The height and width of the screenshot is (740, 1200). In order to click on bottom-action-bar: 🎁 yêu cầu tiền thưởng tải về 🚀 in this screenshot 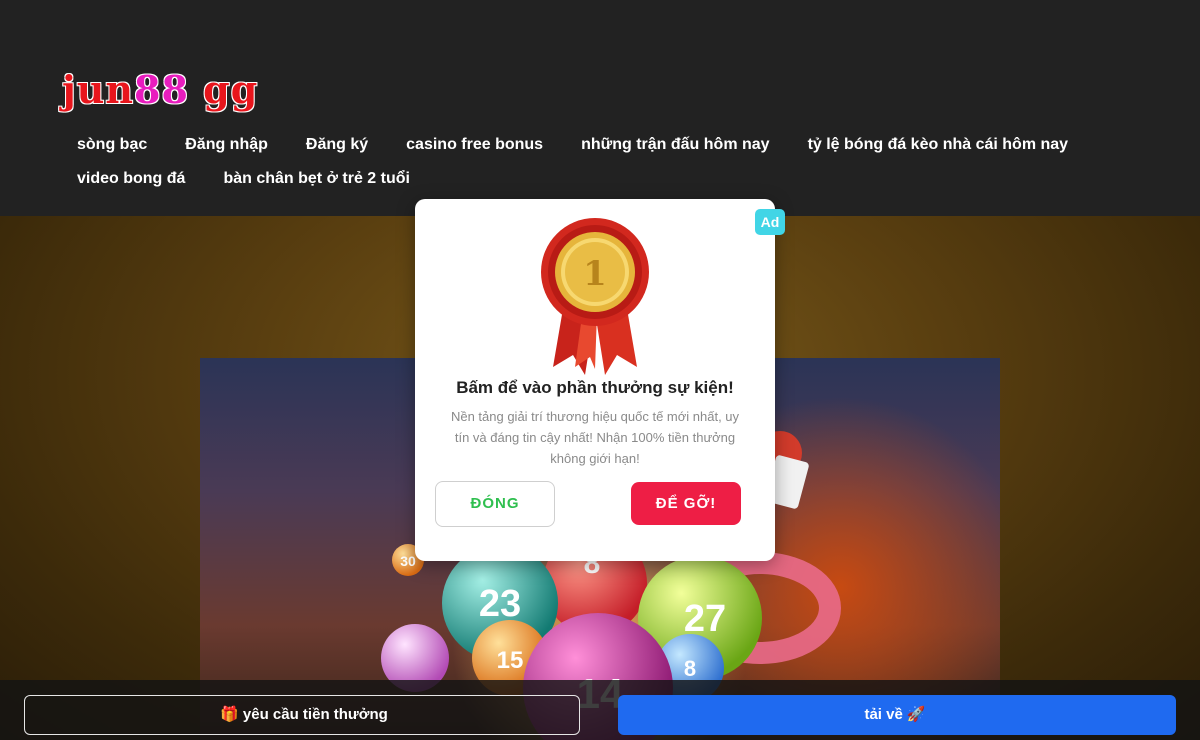, I will do `click(600, 710)`.